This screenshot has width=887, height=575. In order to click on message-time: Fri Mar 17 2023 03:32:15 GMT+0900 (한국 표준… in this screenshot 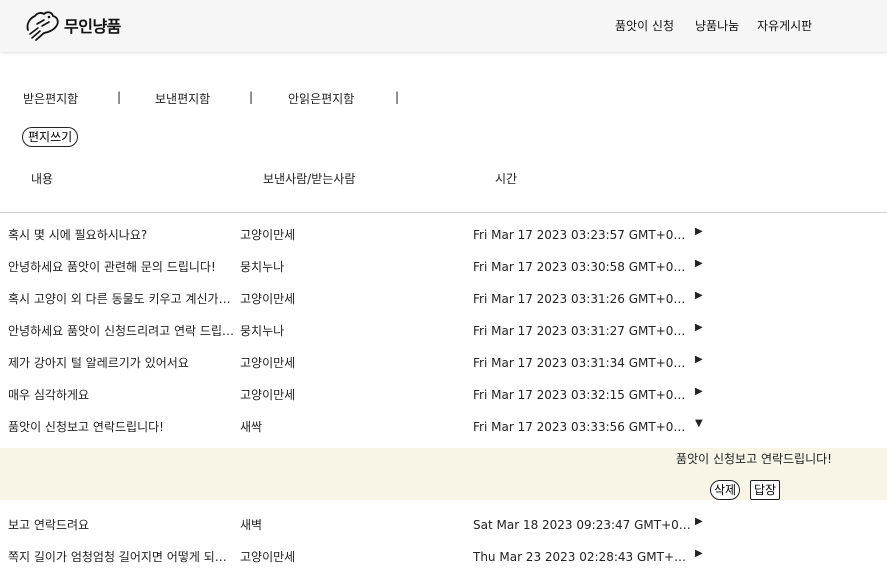, I will do `click(582, 395)`.